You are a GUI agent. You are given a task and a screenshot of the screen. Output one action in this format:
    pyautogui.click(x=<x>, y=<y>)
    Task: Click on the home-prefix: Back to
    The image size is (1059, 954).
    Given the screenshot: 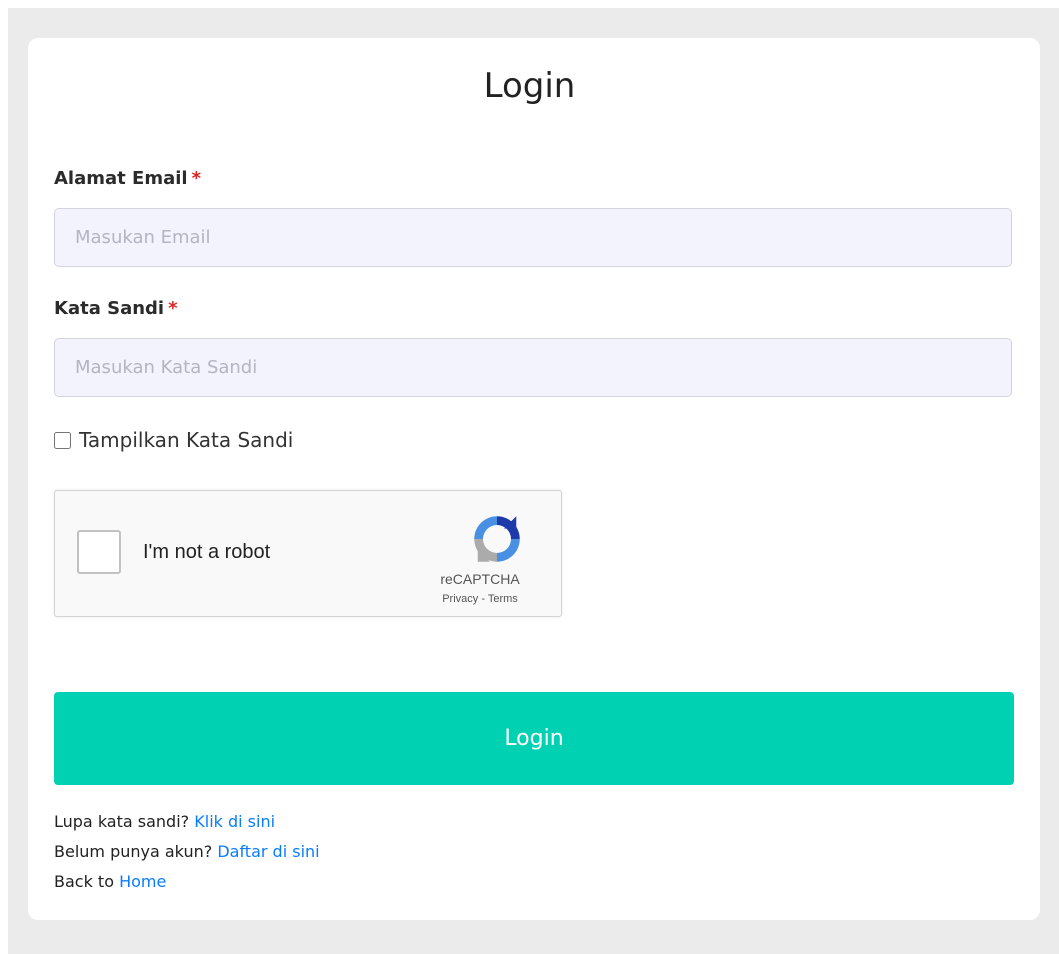 What is the action you would take?
    pyautogui.click(x=84, y=881)
    